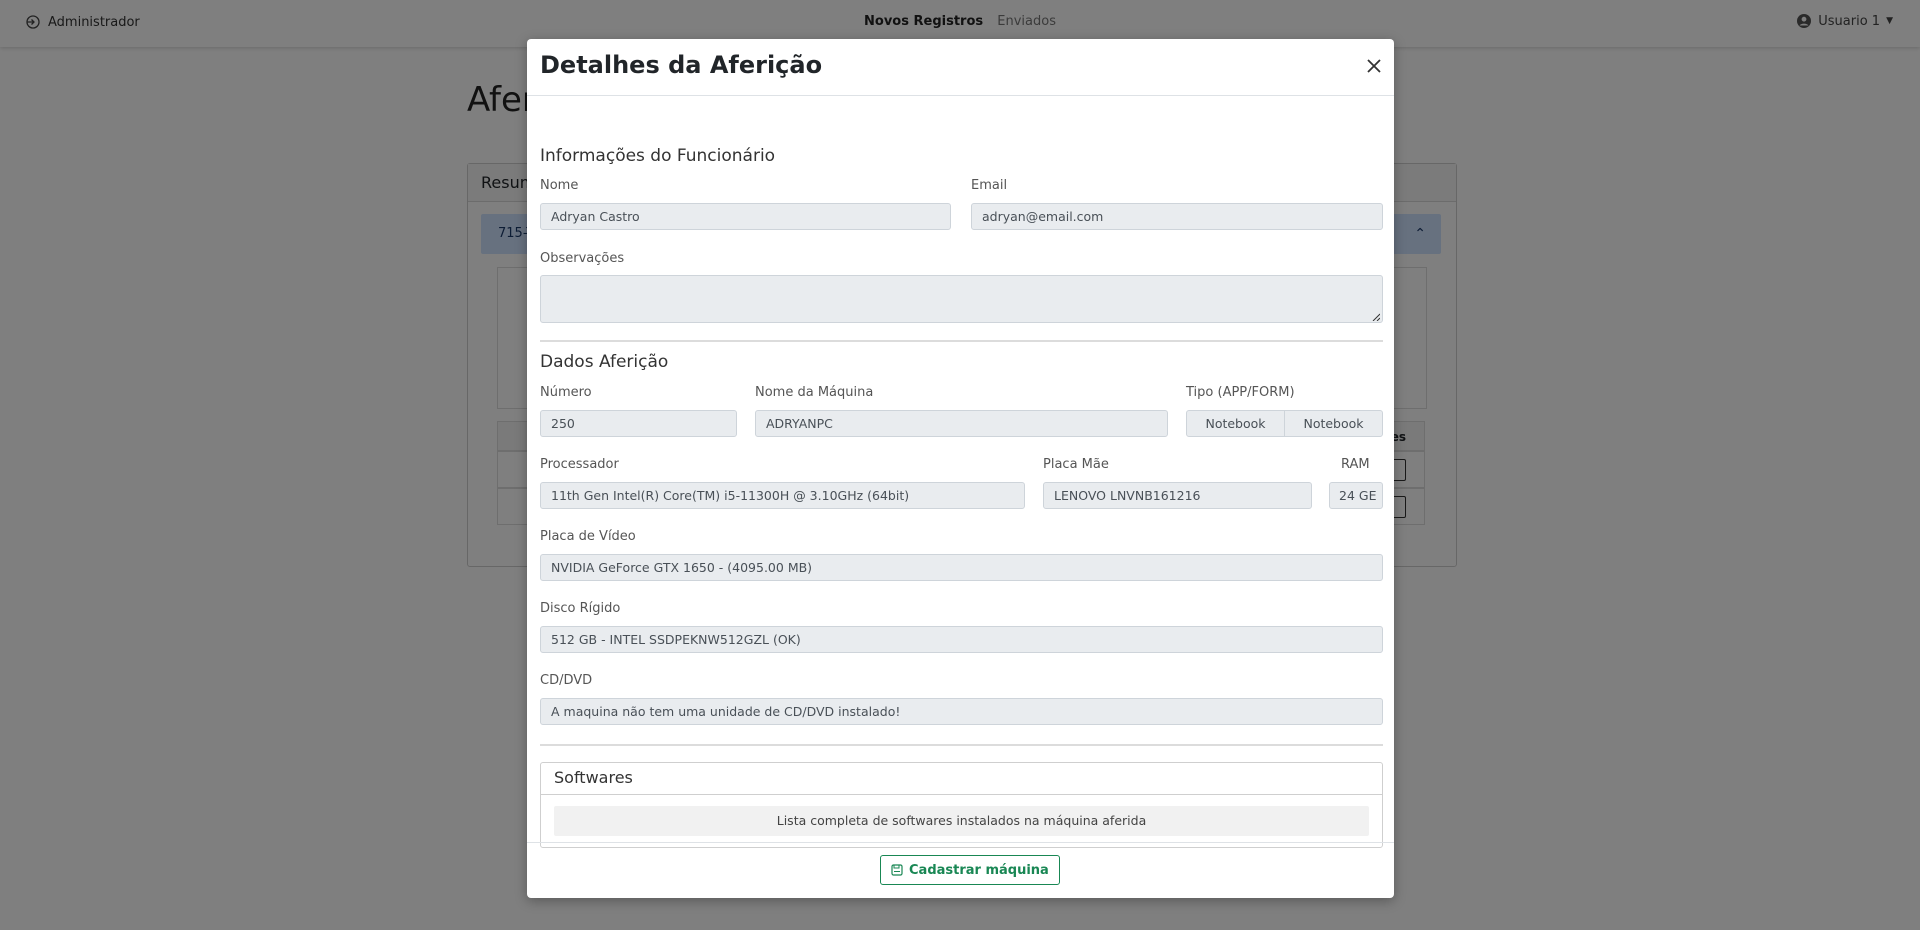 The image size is (1920, 930). What do you see at coordinates (658, 156) in the screenshot?
I see `section-title-employee: Informações do Funcionário` at bounding box center [658, 156].